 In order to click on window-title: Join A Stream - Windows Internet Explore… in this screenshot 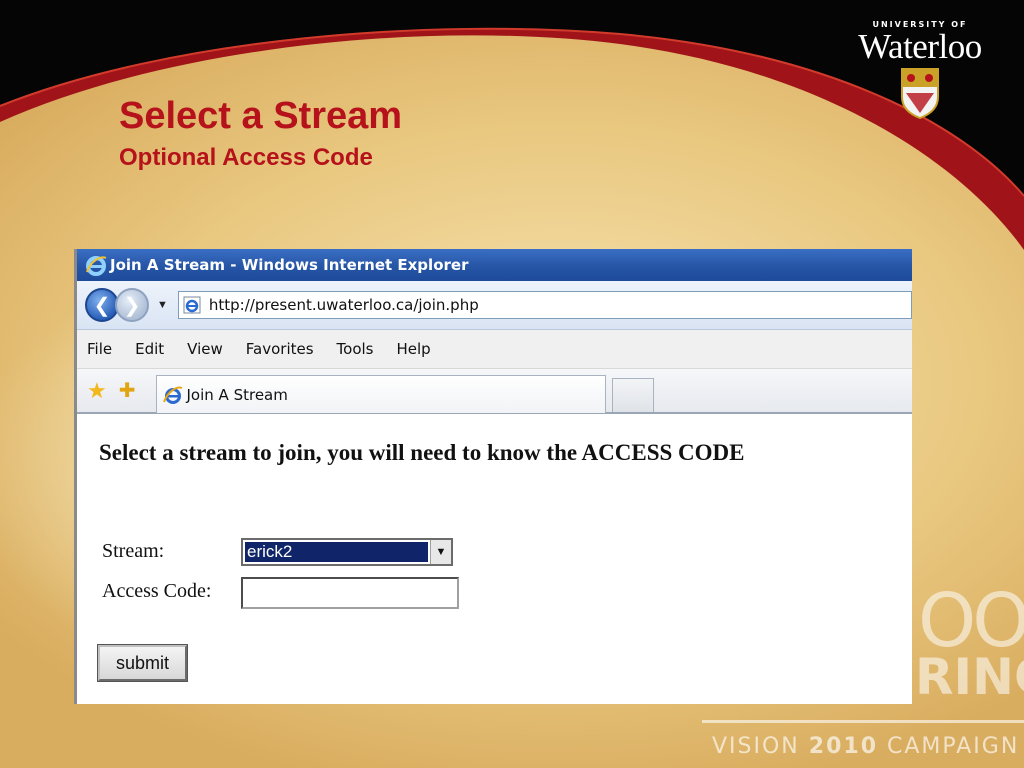, I will do `click(289, 265)`.